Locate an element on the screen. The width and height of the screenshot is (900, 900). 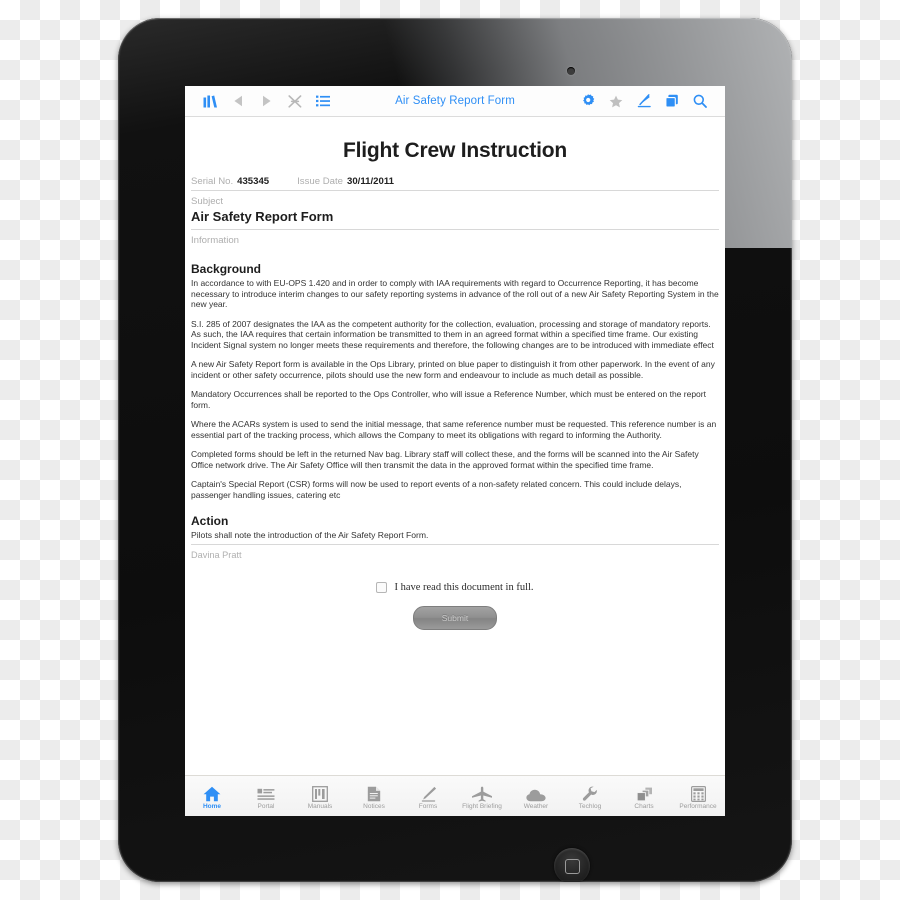
cloud-icon is located at coordinates (536, 792).